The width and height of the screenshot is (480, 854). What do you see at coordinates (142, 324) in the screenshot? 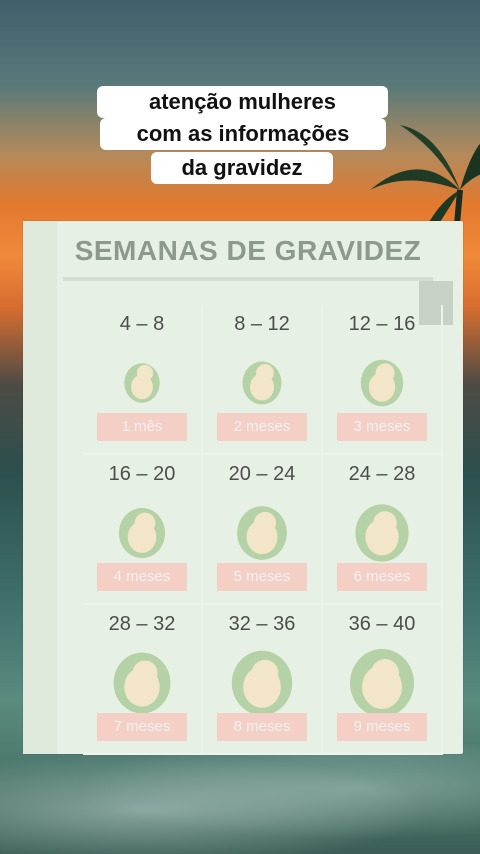
I see `stage-weeks: 4 – 8` at bounding box center [142, 324].